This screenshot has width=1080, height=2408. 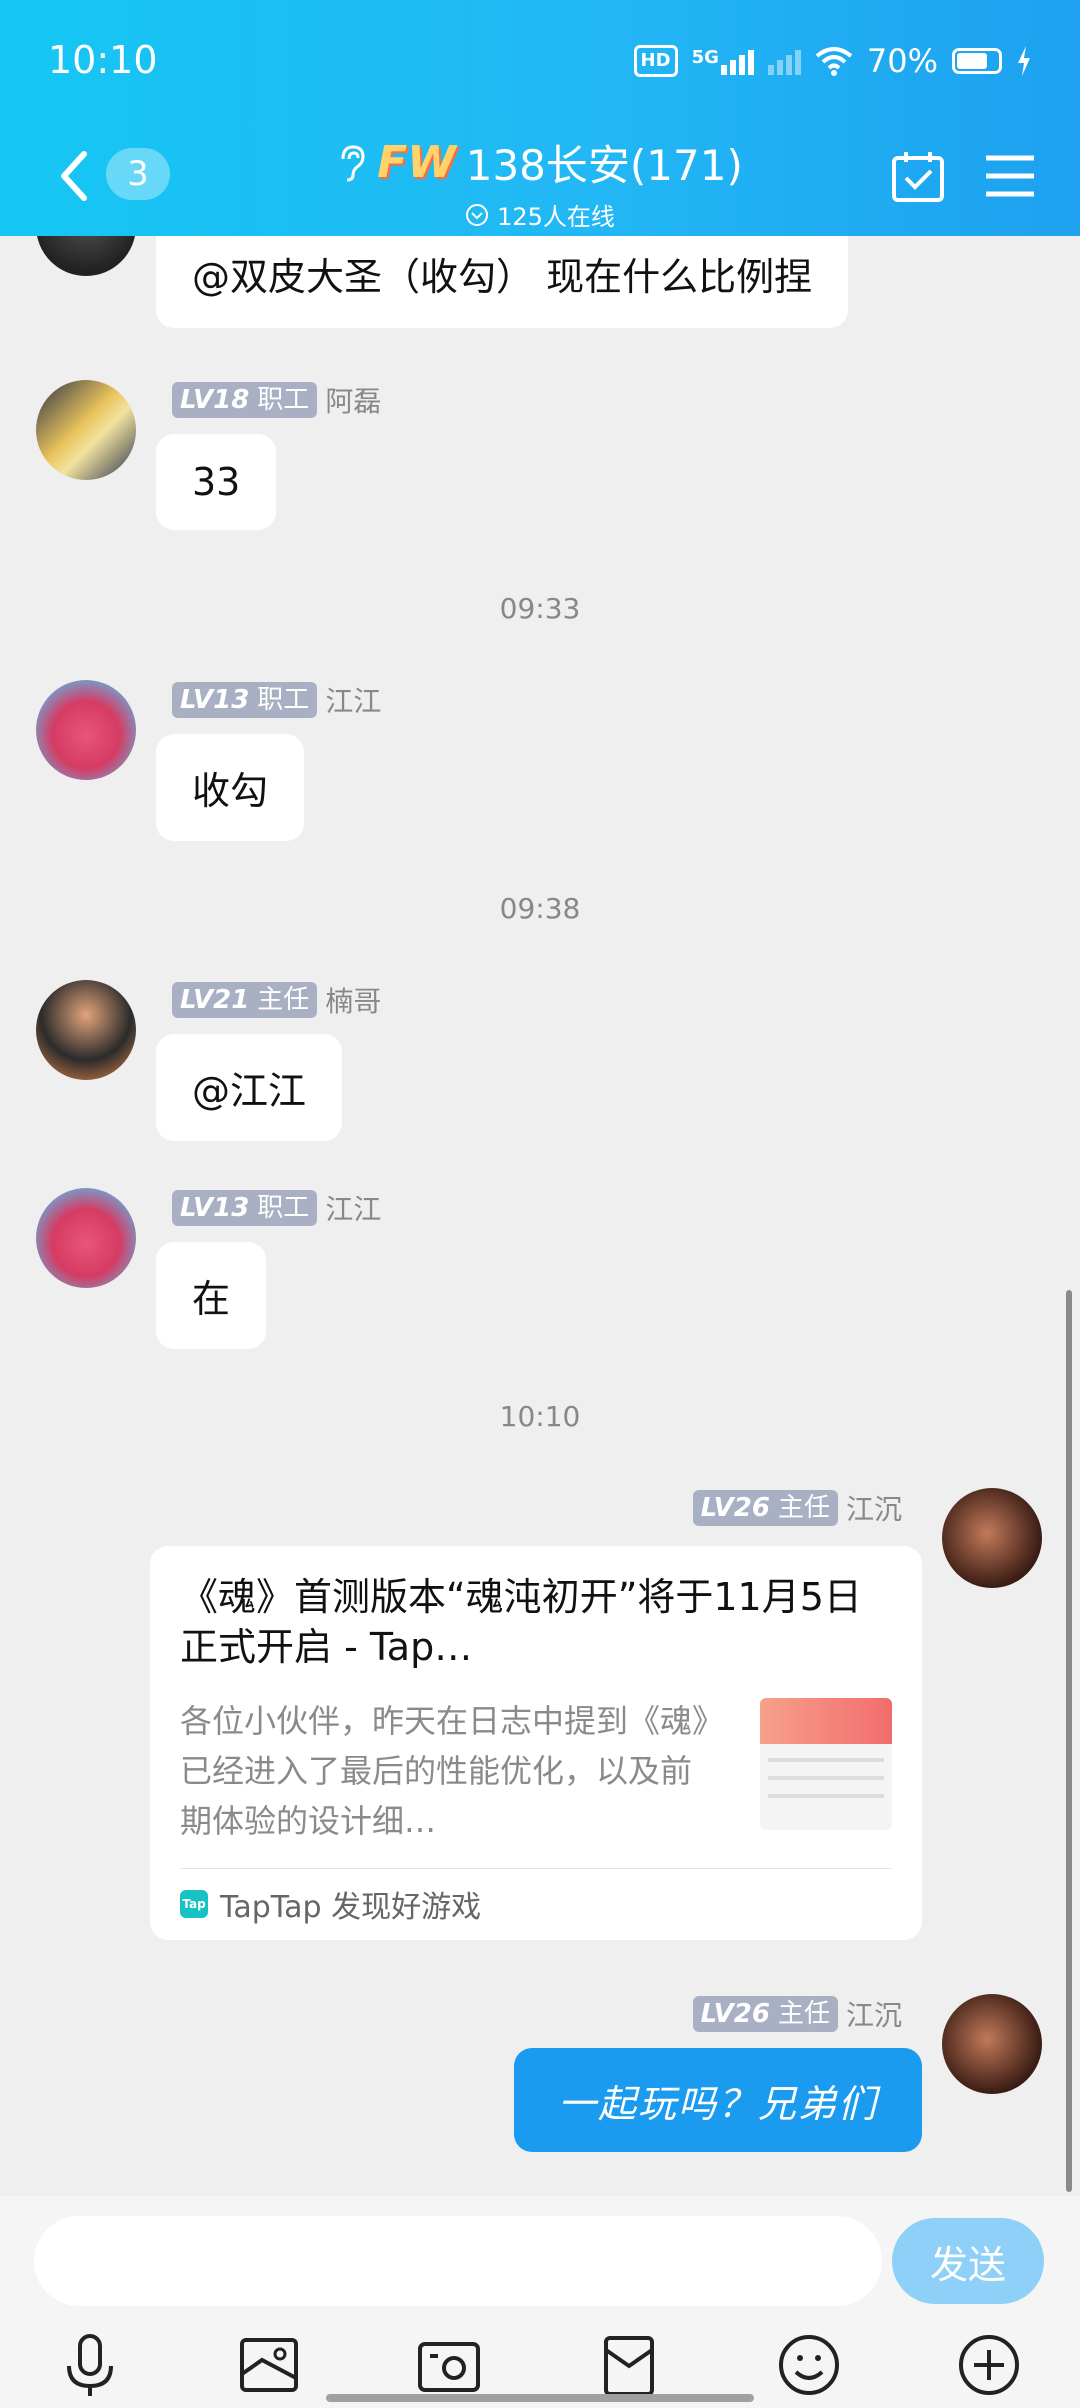 What do you see at coordinates (194, 1904) in the screenshot?
I see `taptap-logo-icon: Tap` at bounding box center [194, 1904].